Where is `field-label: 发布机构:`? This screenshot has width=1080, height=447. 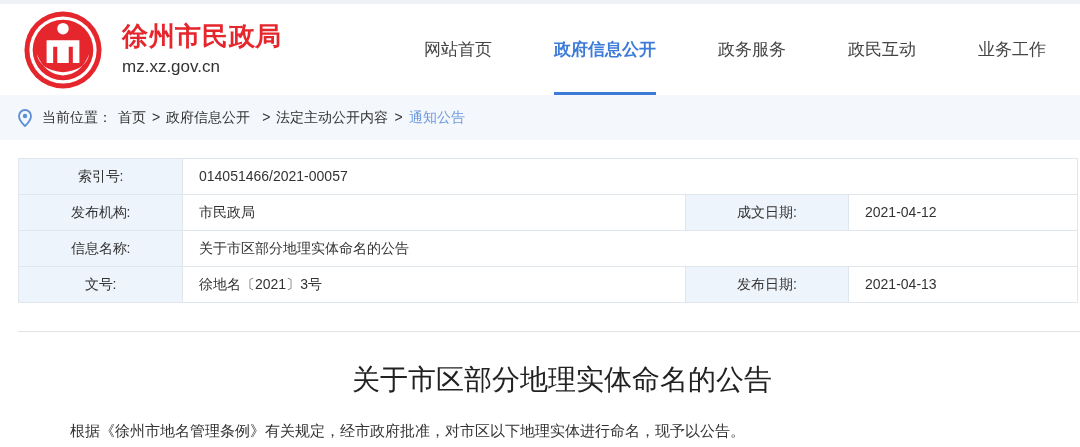 field-label: 发布机构: is located at coordinates (101, 213).